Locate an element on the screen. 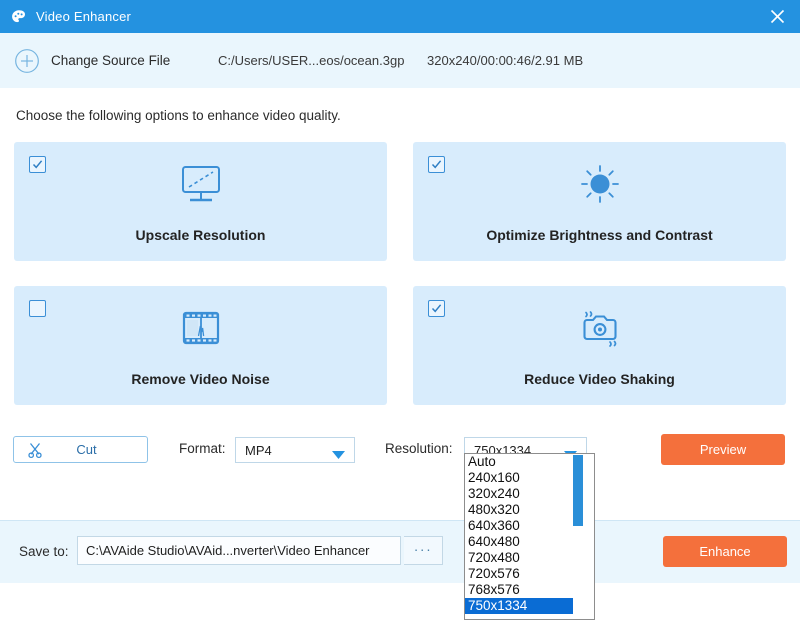 The height and width of the screenshot is (620, 800). scissors-icon is located at coordinates (35, 450).